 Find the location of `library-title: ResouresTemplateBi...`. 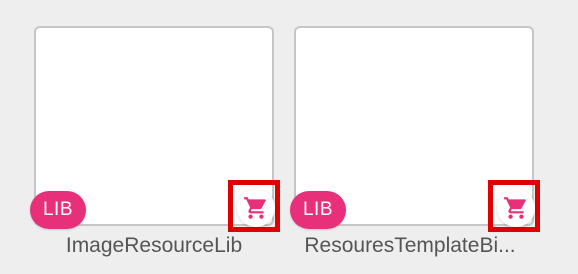

library-title: ResouresTemplateBi... is located at coordinates (410, 246).